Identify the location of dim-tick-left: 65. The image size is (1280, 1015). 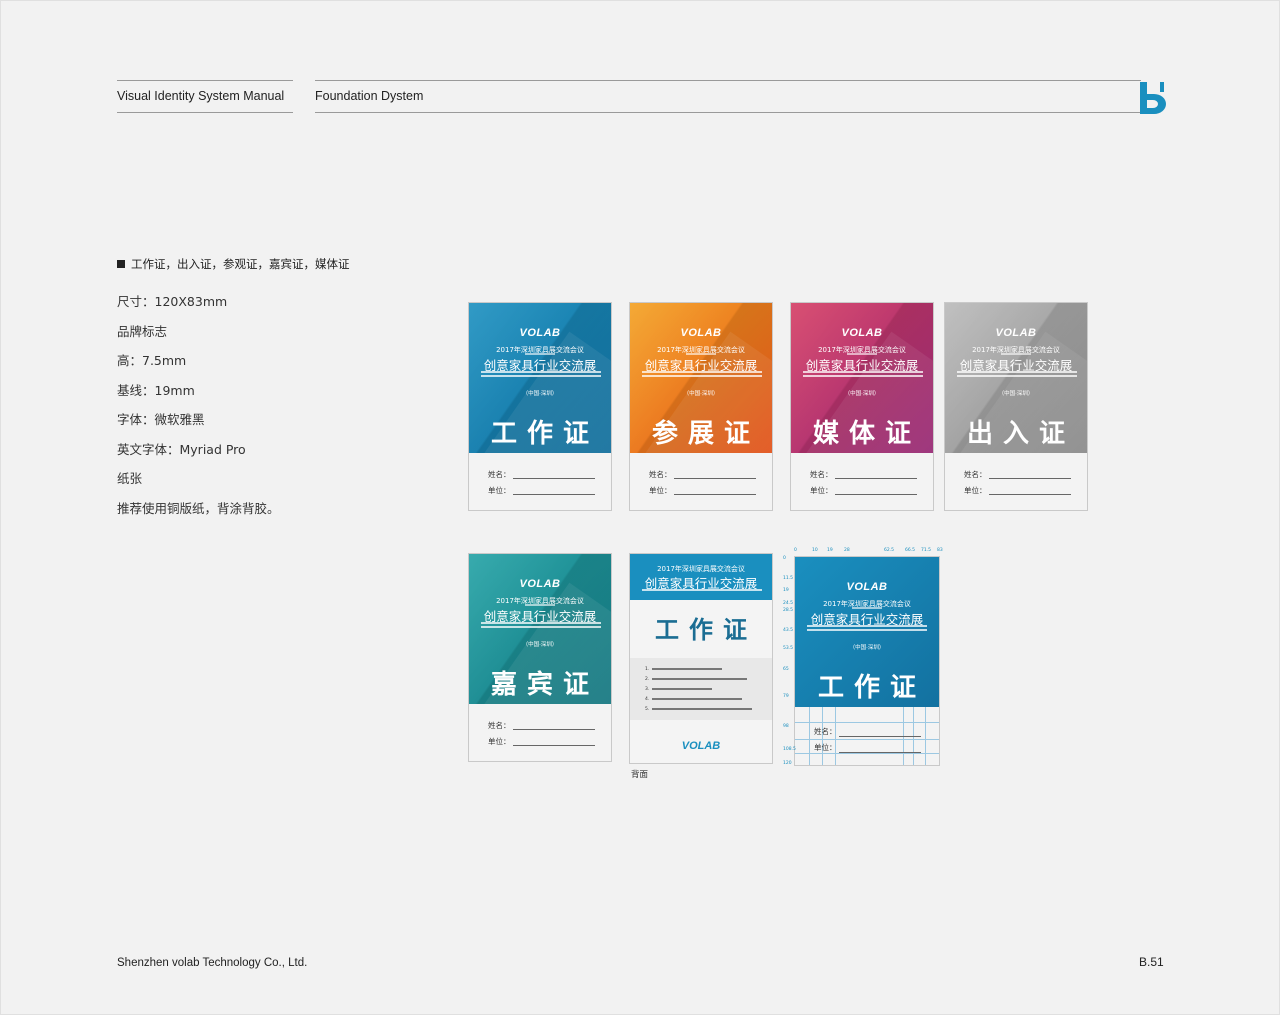
(786, 669).